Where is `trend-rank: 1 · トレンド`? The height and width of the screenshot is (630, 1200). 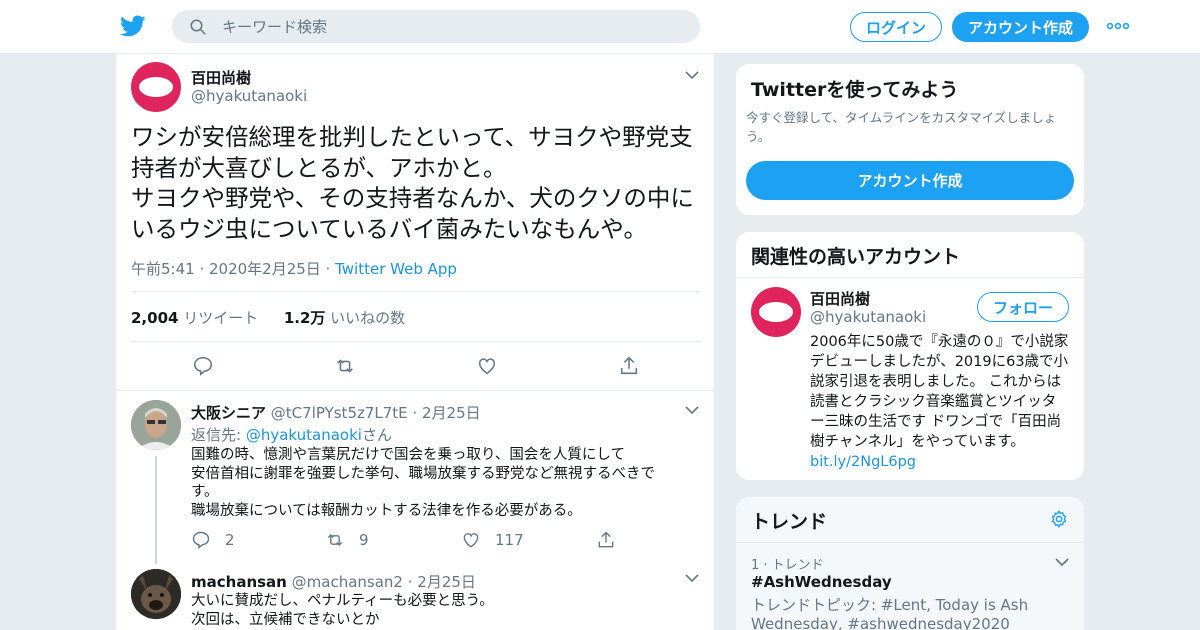 trend-rank: 1 · トレンド is located at coordinates (787, 565).